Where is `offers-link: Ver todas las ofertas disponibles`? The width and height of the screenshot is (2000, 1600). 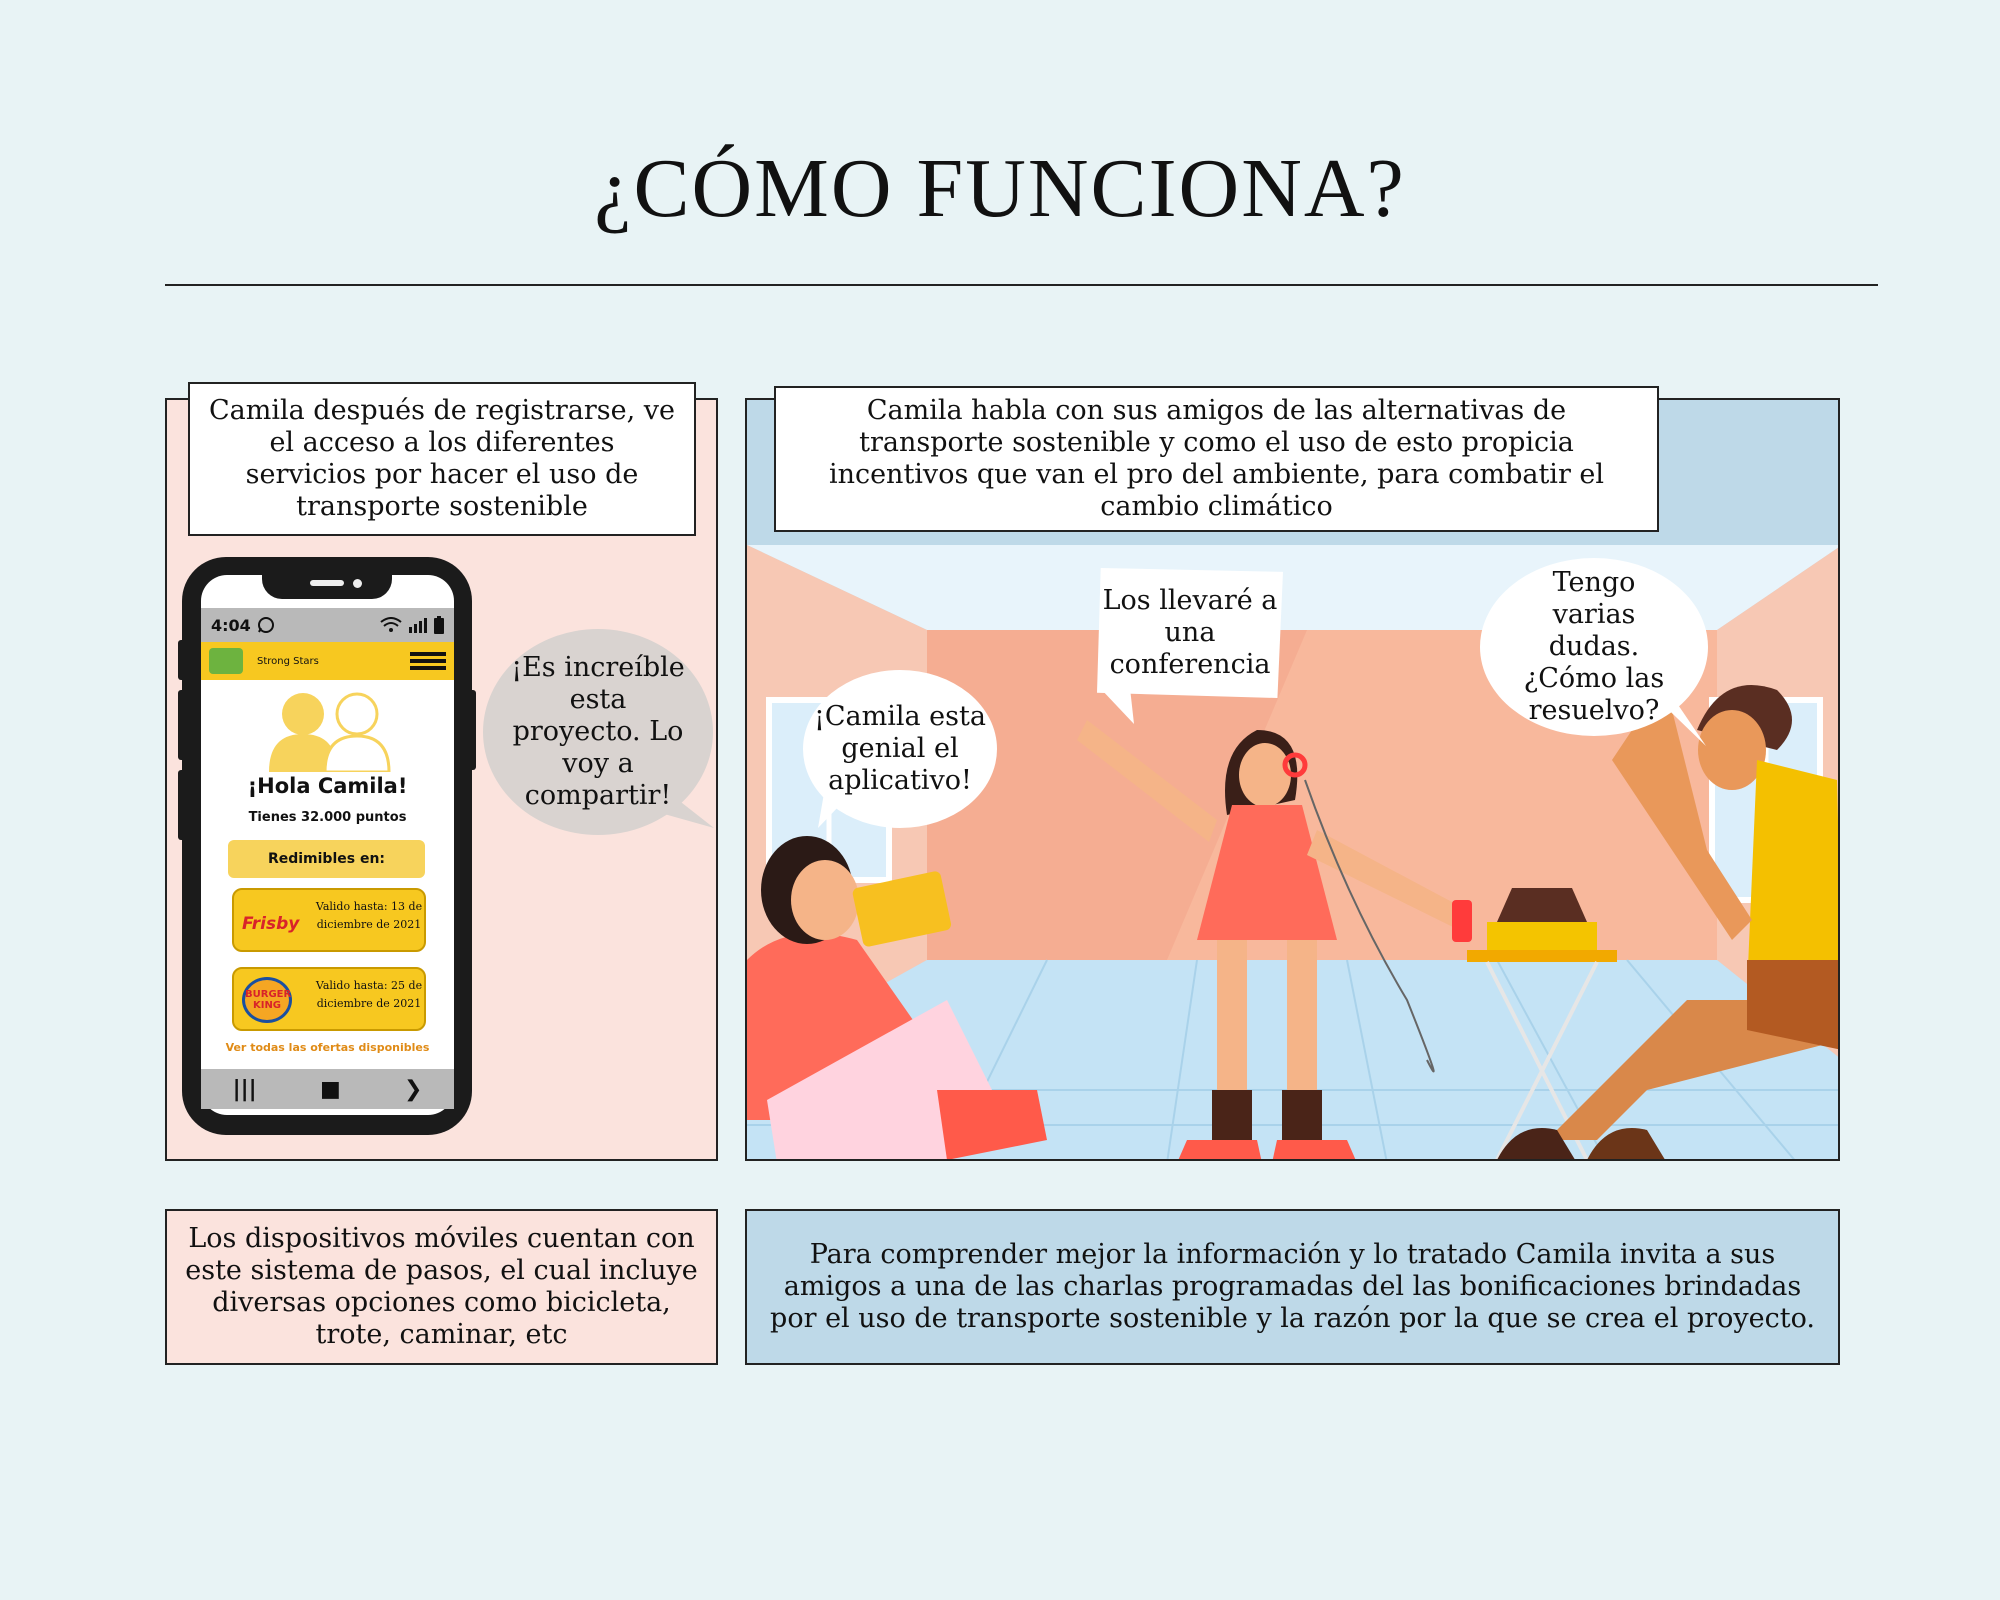
offers-link: Ver todas las ofertas disponibles is located at coordinates (327, 1047).